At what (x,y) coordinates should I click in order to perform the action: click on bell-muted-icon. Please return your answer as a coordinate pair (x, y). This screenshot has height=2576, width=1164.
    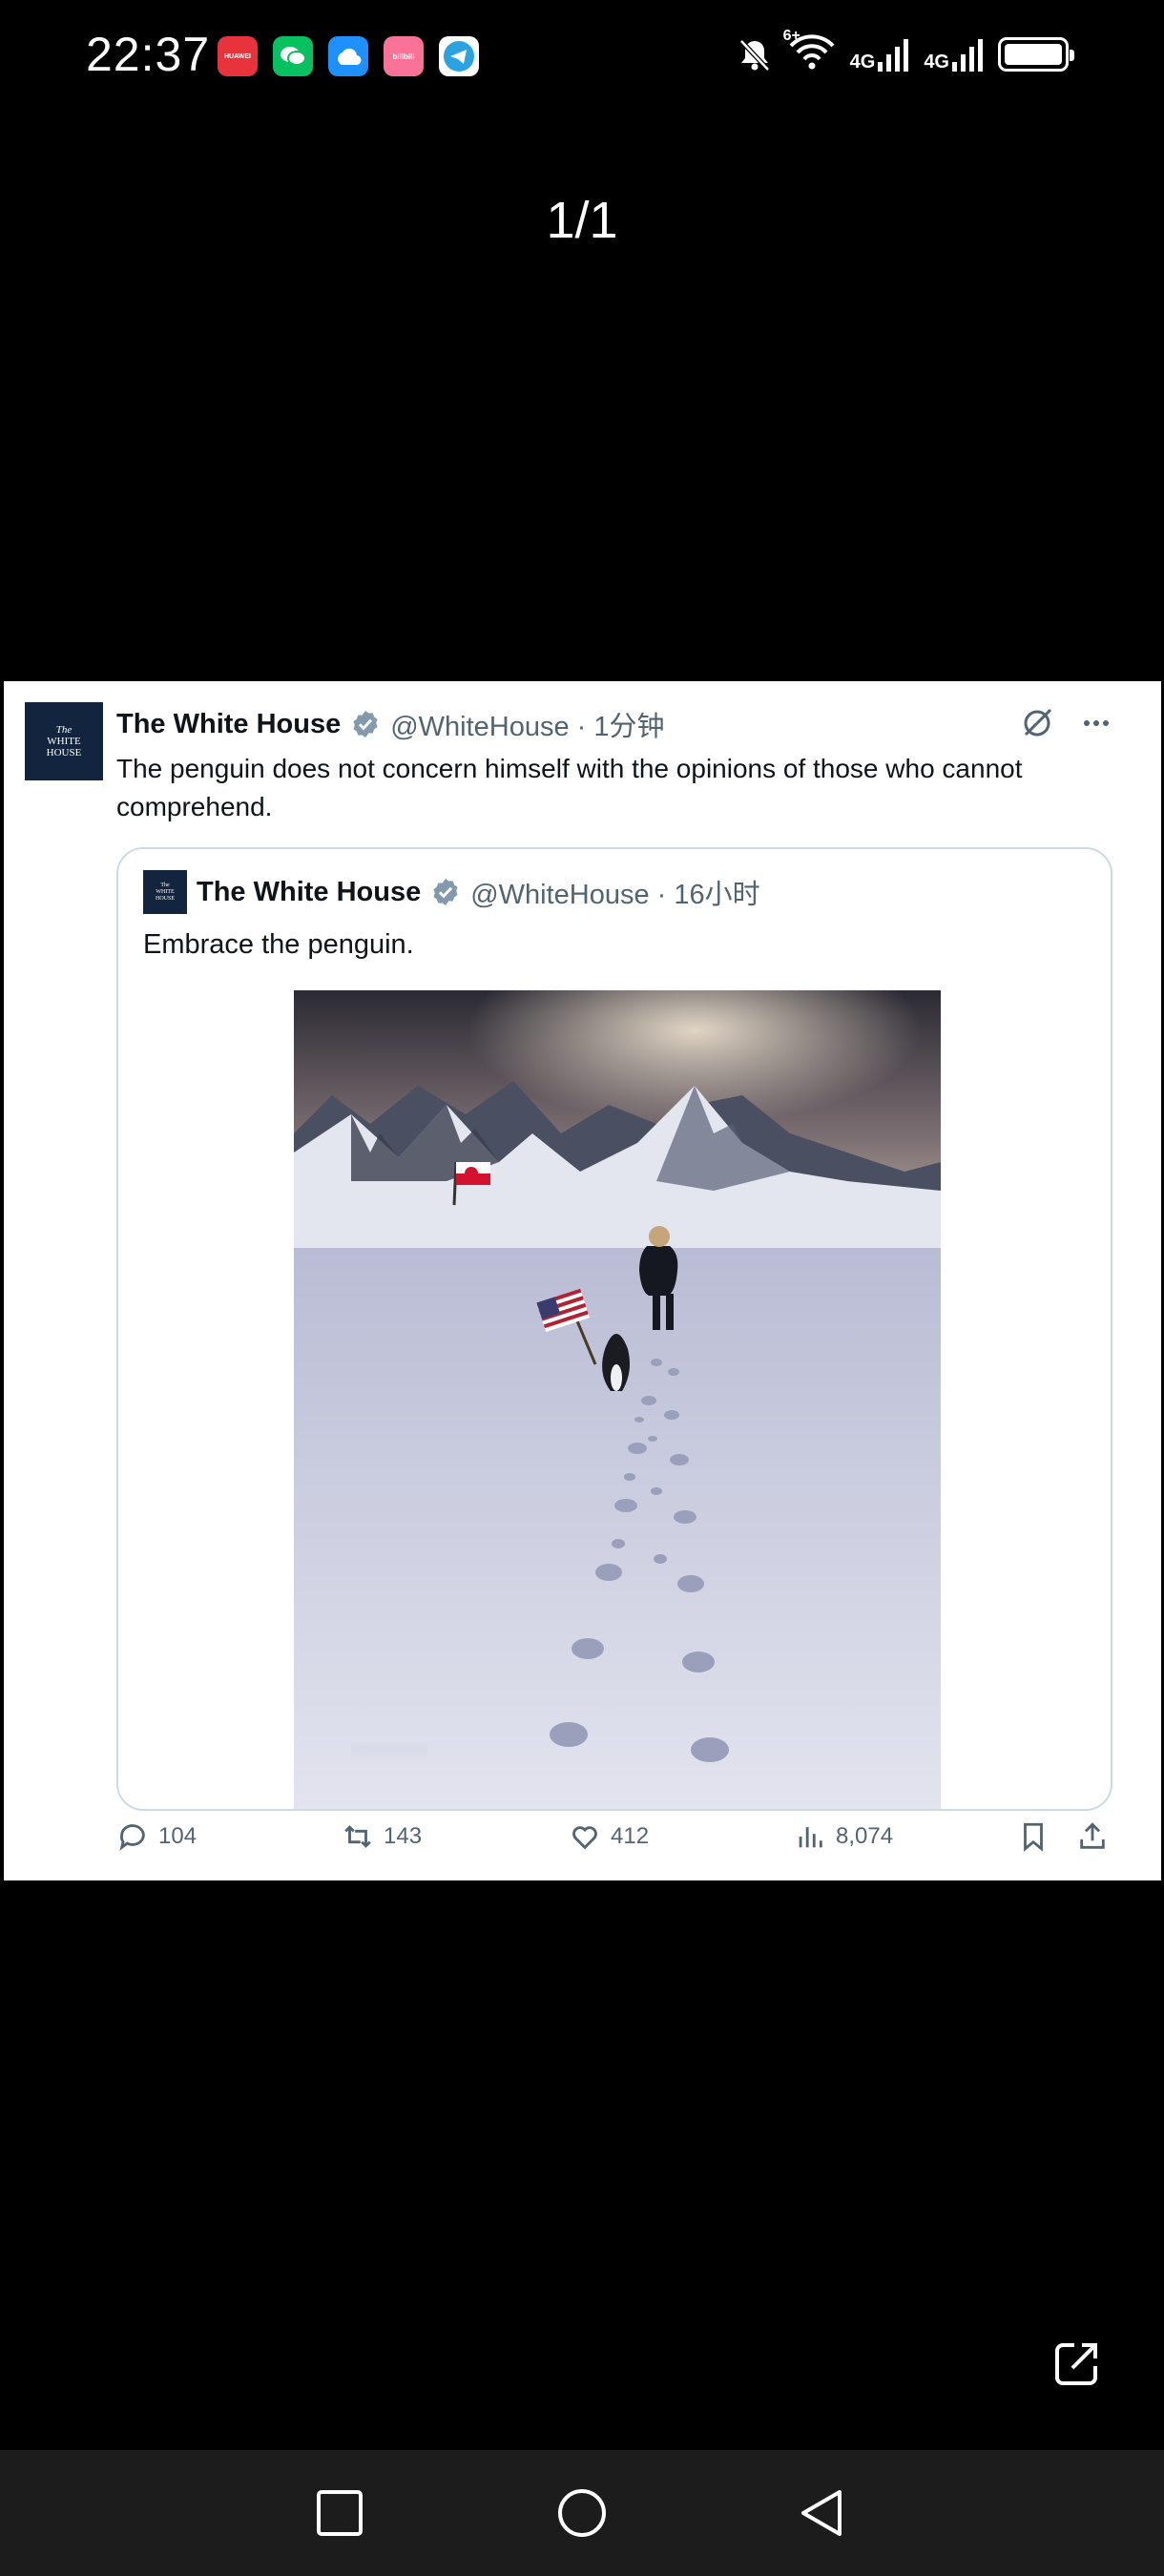
    Looking at the image, I should click on (754, 55).